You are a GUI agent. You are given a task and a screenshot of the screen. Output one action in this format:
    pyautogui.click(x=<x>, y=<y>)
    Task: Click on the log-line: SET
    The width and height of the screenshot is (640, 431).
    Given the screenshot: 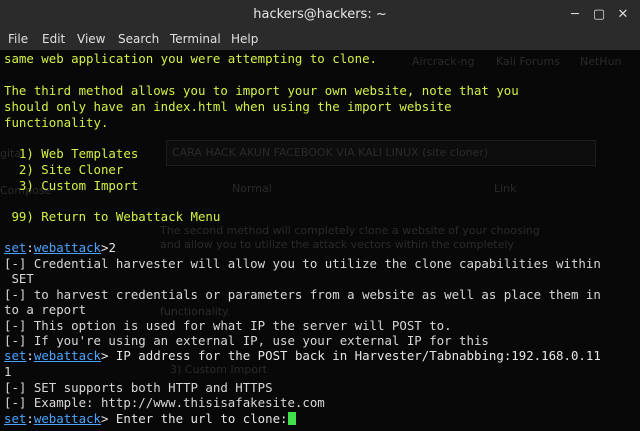 What is the action you would take?
    pyautogui.click(x=19, y=278)
    